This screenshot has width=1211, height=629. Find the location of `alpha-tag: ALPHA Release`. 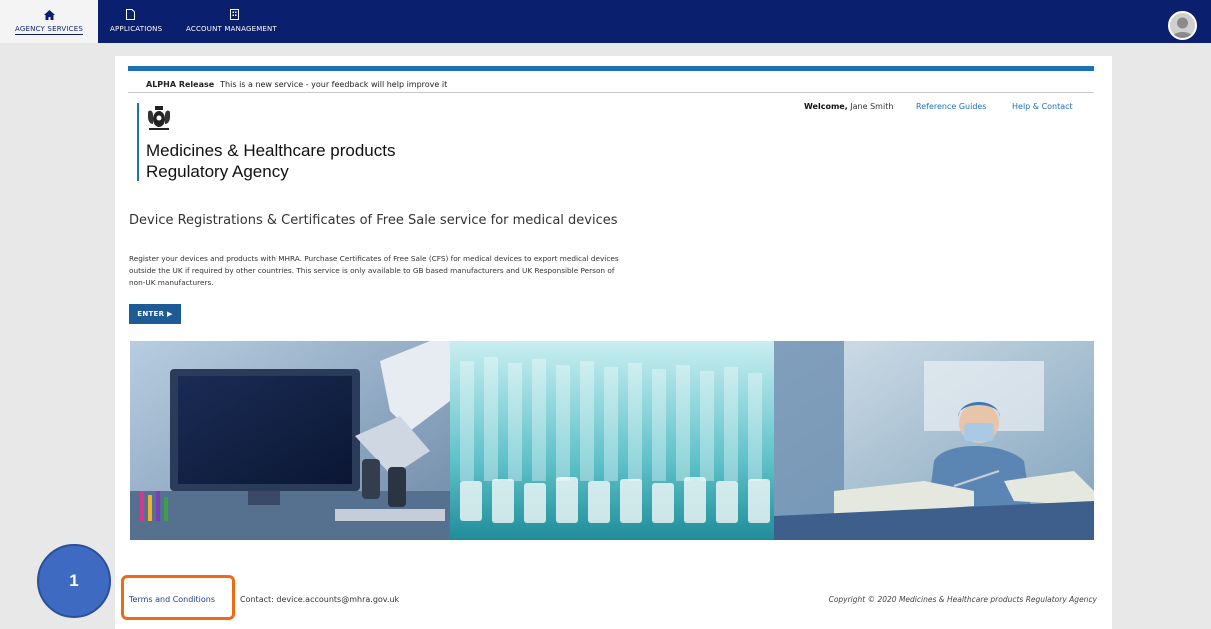

alpha-tag: ALPHA Release is located at coordinates (180, 84).